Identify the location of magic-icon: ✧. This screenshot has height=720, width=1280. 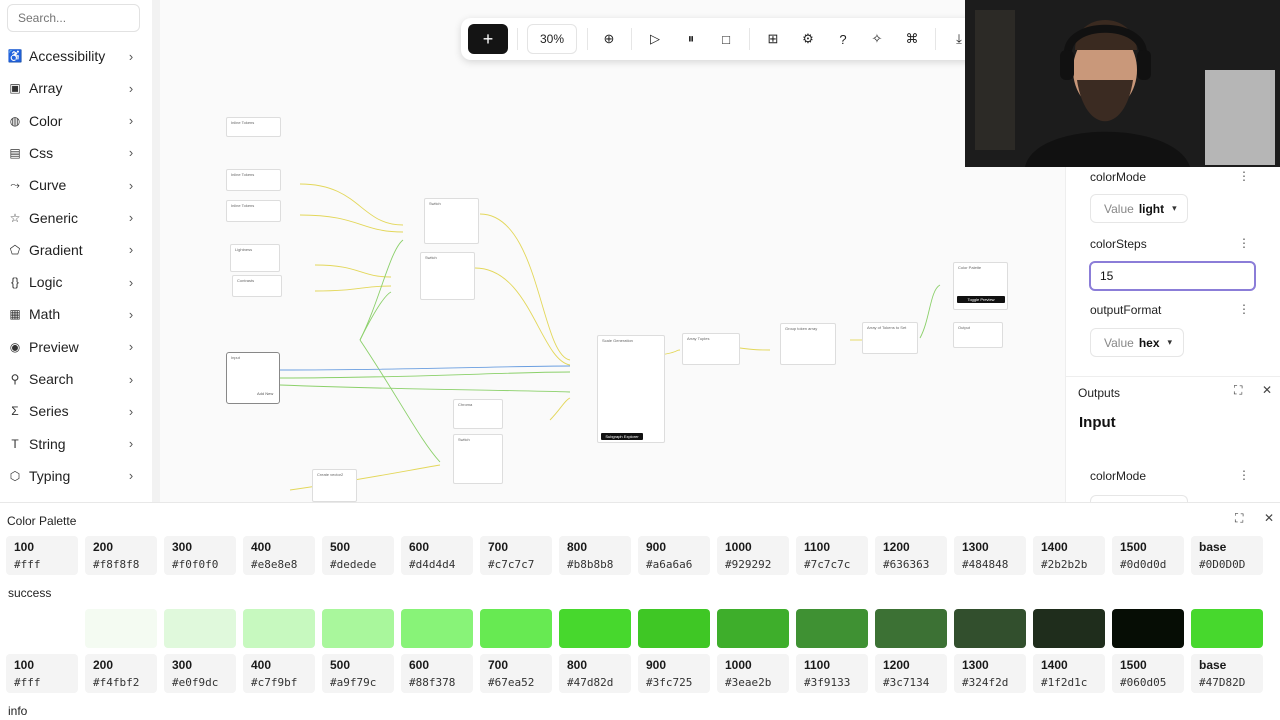
(877, 39).